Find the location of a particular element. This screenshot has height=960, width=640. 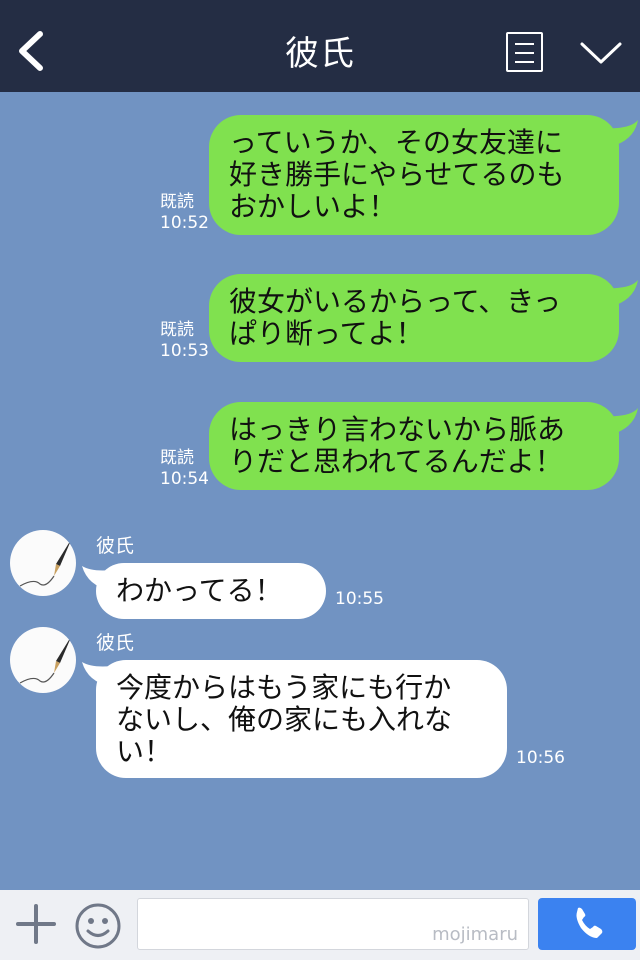

message-line: っていうか、その女友達に is located at coordinates (396, 142).